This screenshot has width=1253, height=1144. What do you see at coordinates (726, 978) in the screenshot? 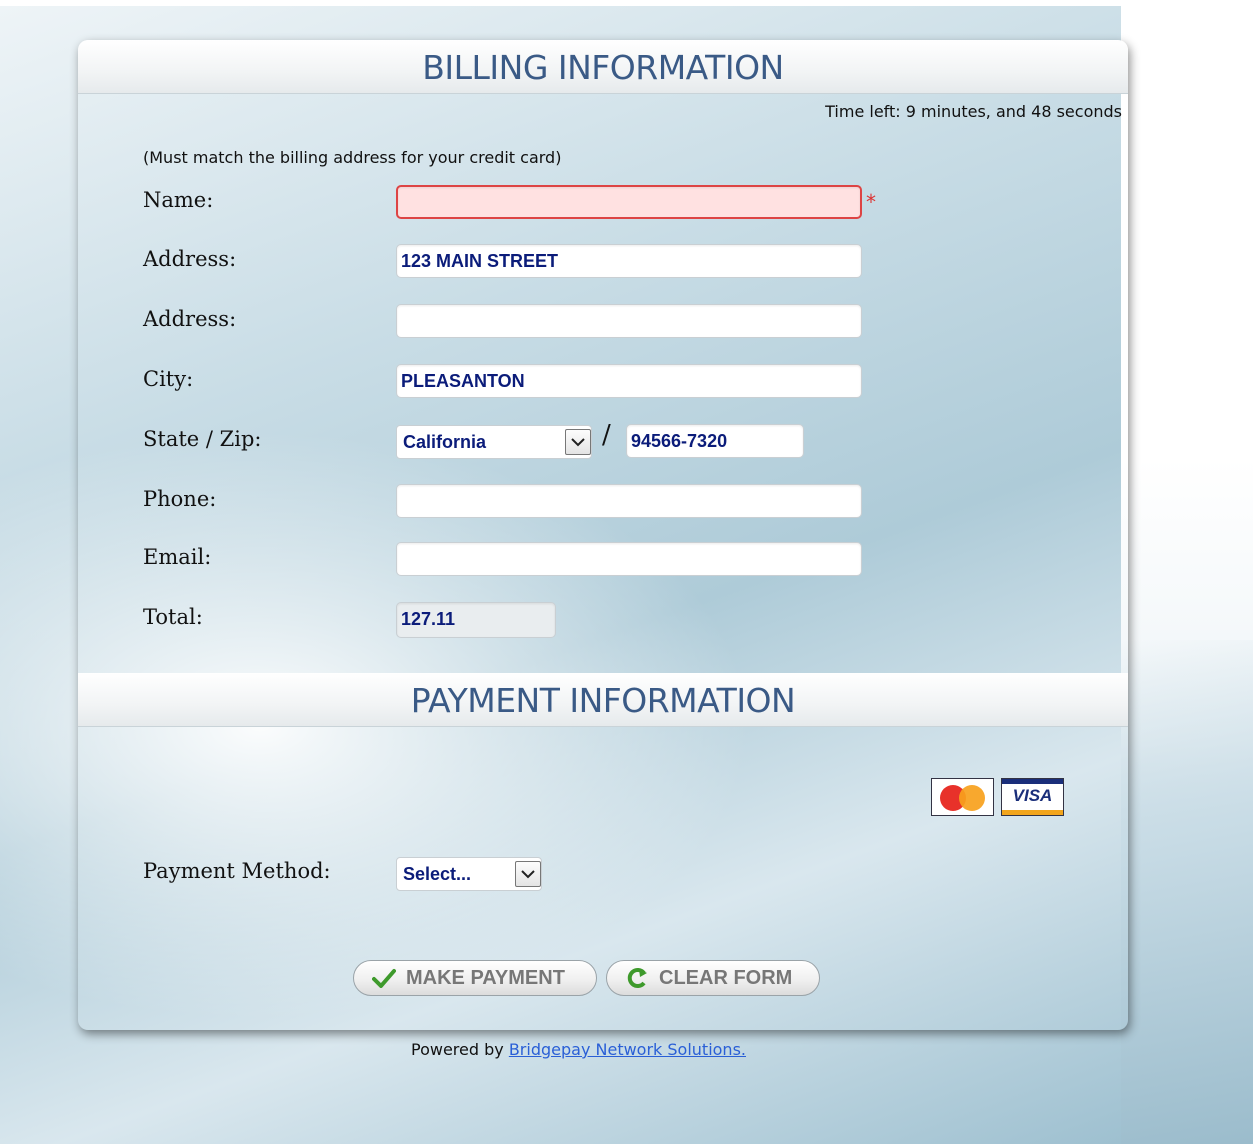
I see `clear-form-label: CLEAR FORM` at bounding box center [726, 978].